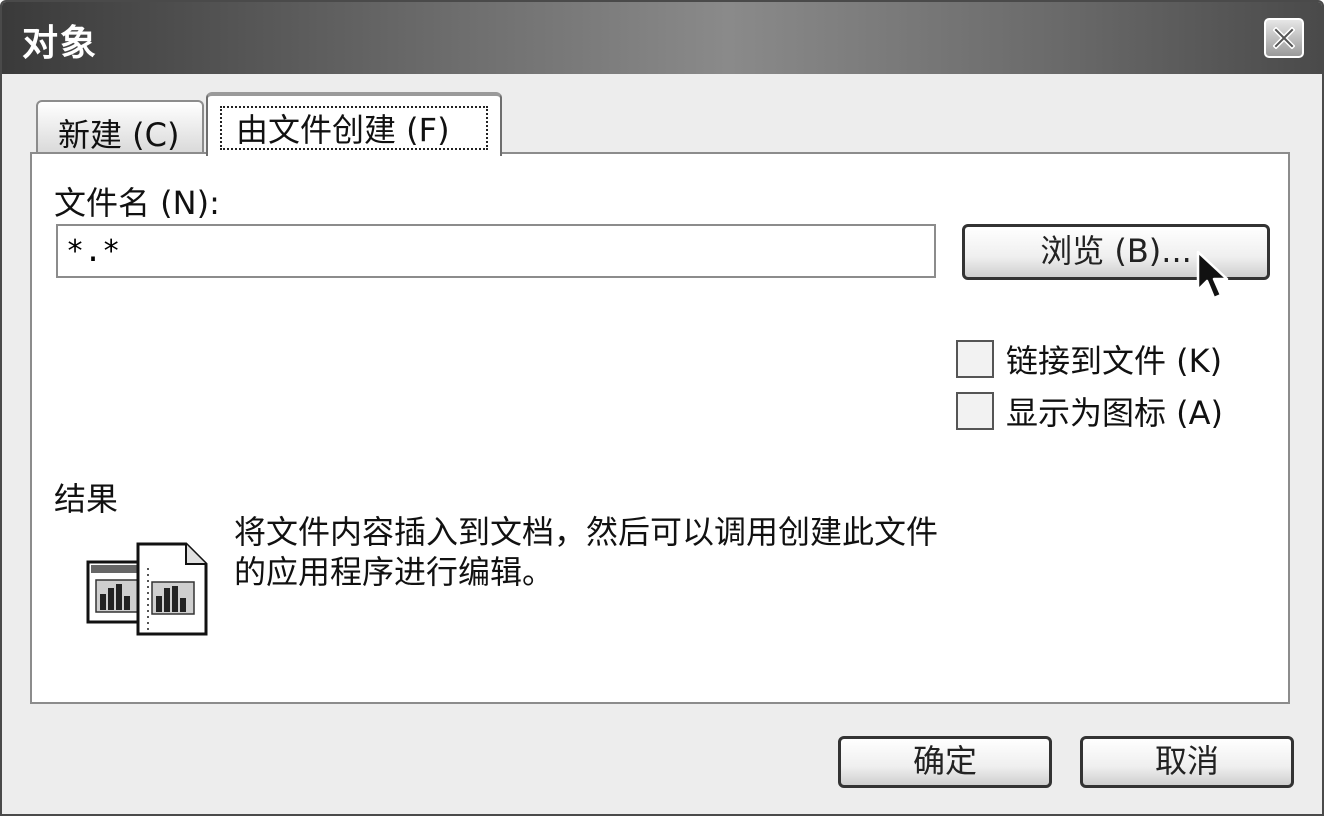 This screenshot has width=1324, height=816. I want to click on filename-input, so click(496, 251).